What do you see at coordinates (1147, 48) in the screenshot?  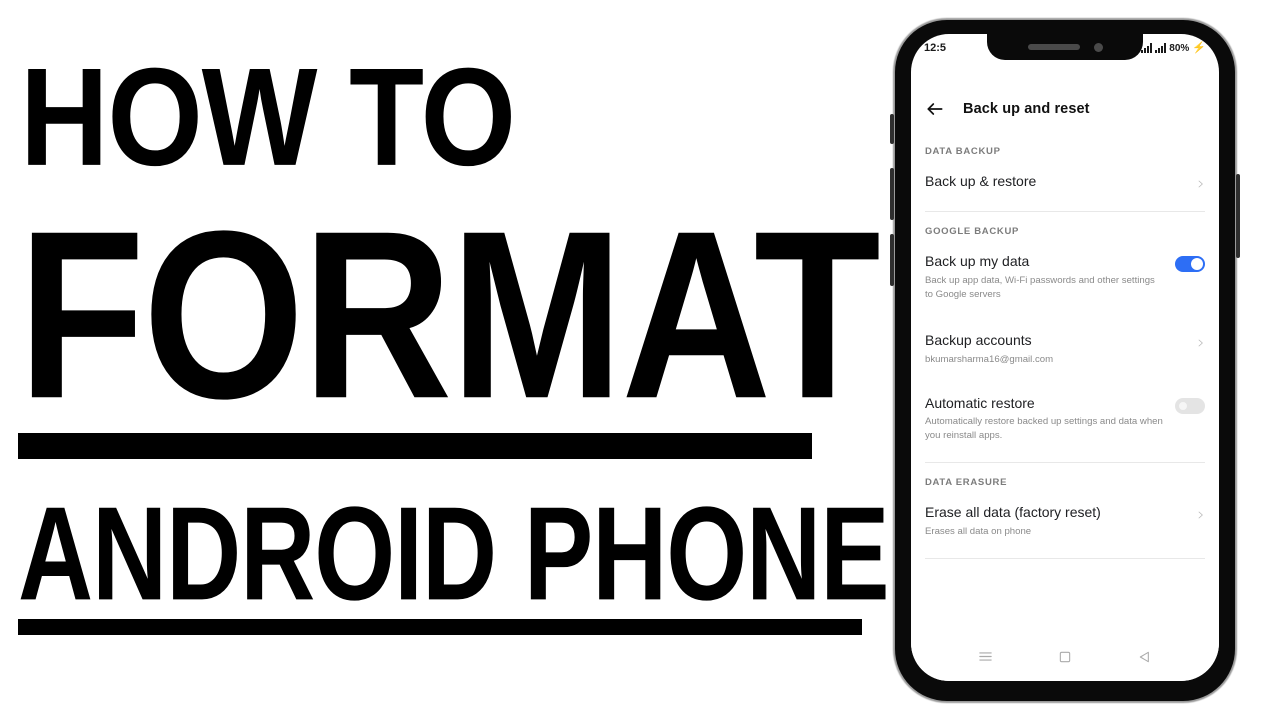 I see `signal-bars-icon` at bounding box center [1147, 48].